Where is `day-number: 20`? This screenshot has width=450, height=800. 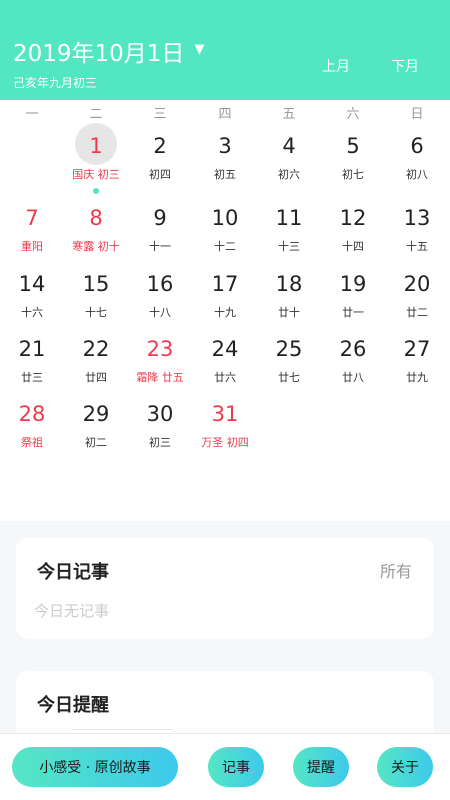
day-number: 20 is located at coordinates (417, 284).